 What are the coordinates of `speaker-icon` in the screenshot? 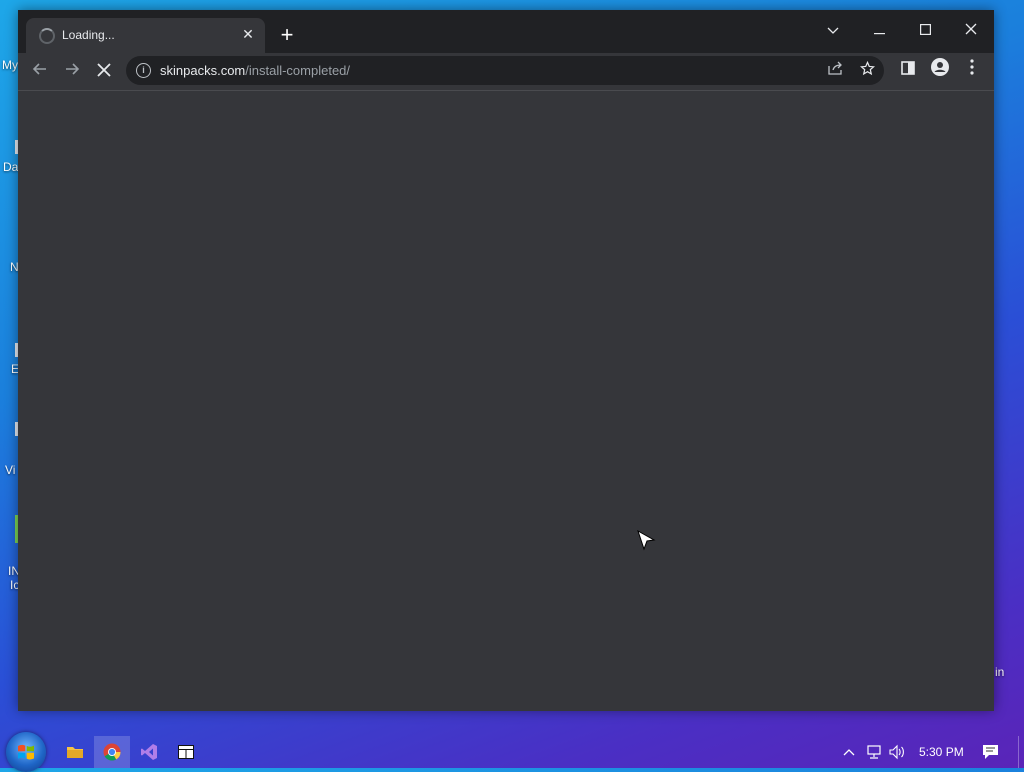 It's located at (896, 752).